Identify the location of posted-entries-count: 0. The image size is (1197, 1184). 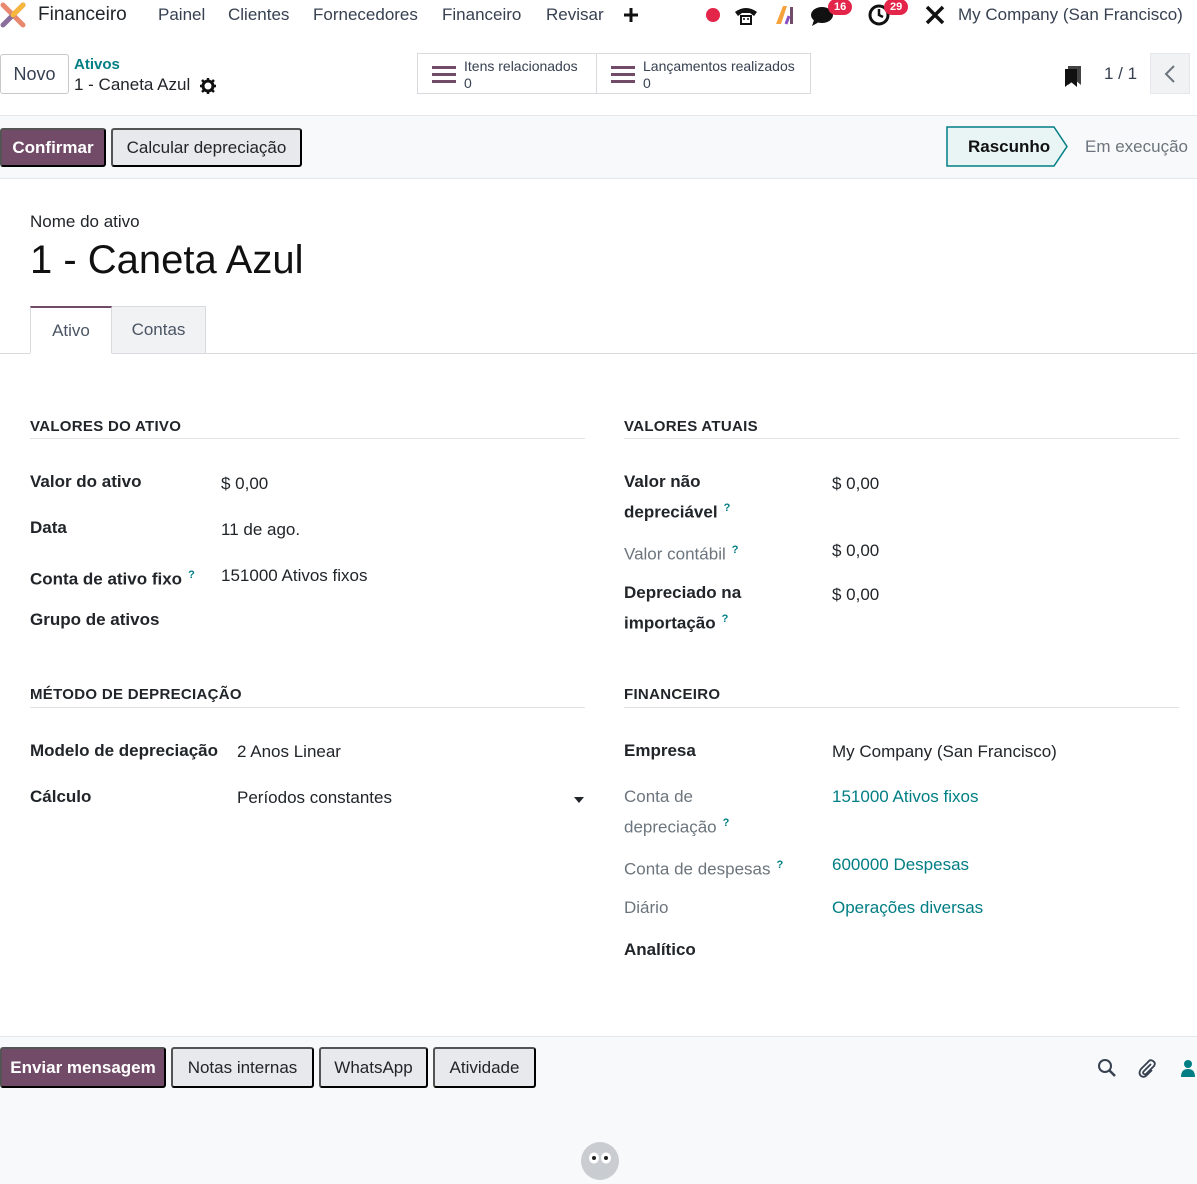
(647, 83).